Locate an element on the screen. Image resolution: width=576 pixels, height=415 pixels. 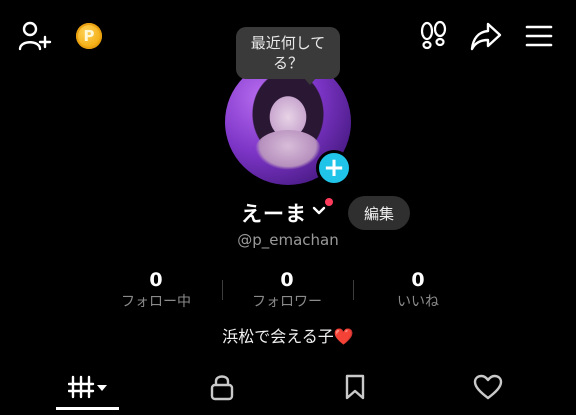
likes-label: いいね is located at coordinates (418, 302).